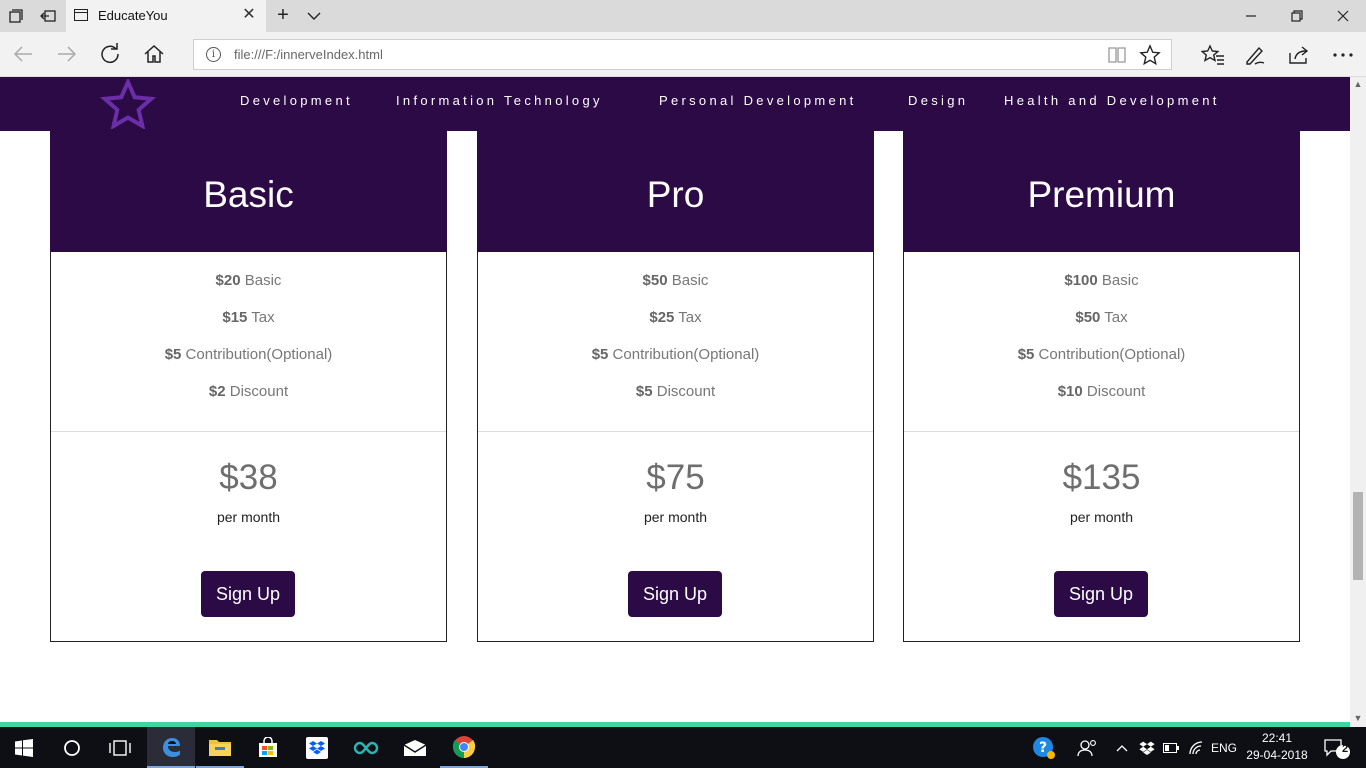  What do you see at coordinates (1358, 536) in the screenshot?
I see `scroll-thumb` at bounding box center [1358, 536].